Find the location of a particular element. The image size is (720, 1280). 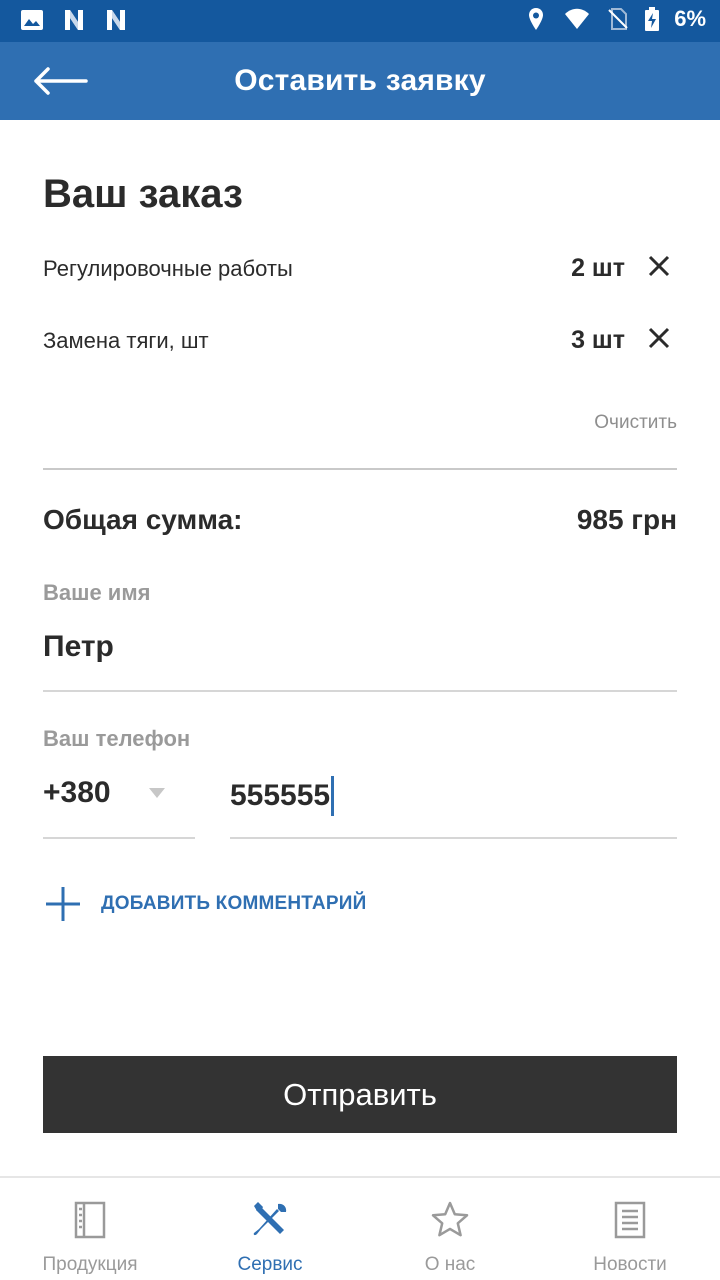

order-item-qty: 3 шт is located at coordinates (598, 340).